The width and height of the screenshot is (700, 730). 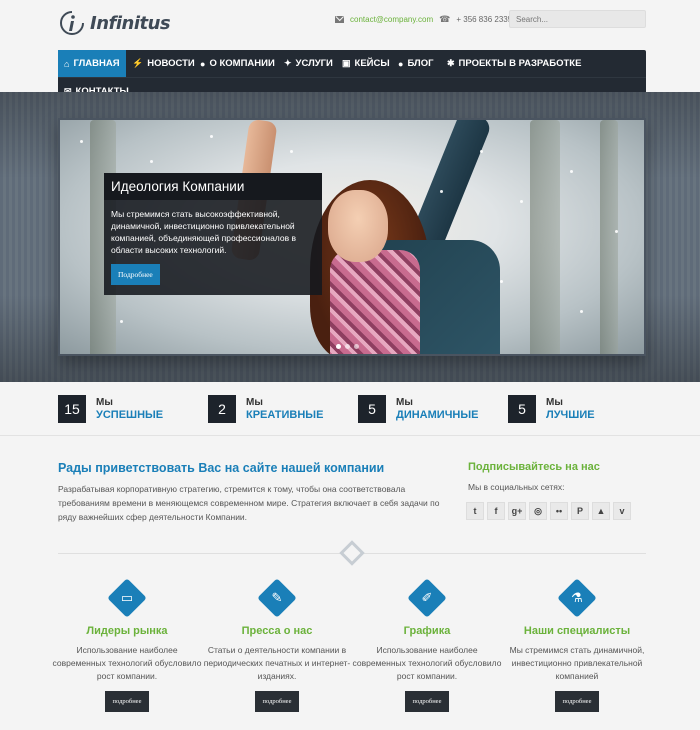 I want to click on nav-item-blog: ● Блог, so click(x=415, y=63).